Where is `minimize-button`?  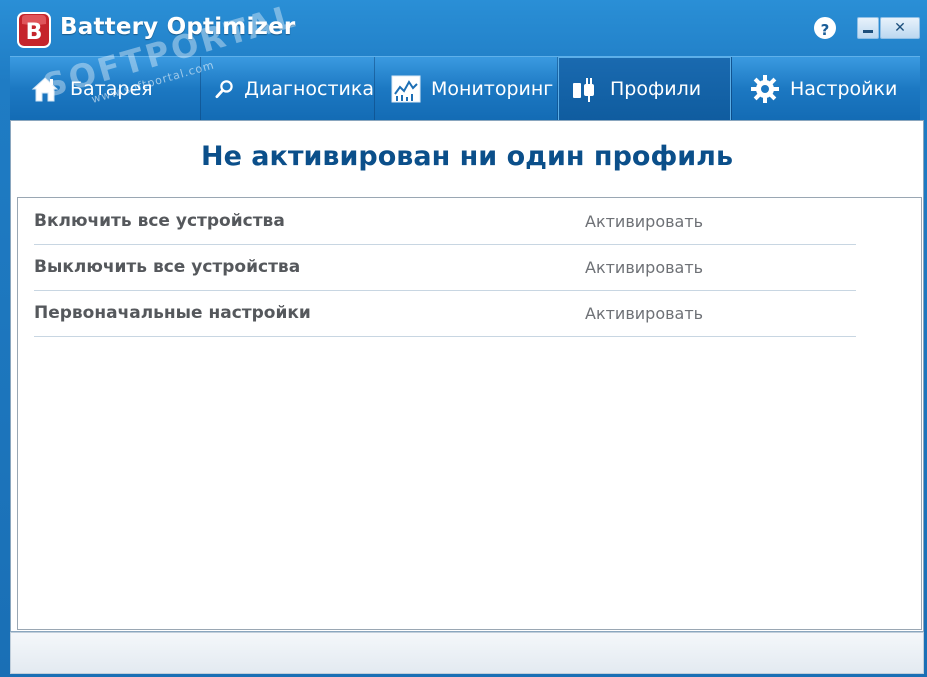 minimize-button is located at coordinates (868, 28).